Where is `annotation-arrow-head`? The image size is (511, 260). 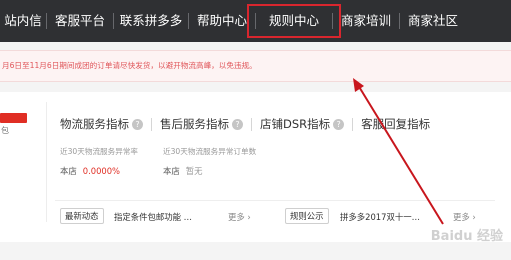
annotation-arrow-head is located at coordinates (358, 85).